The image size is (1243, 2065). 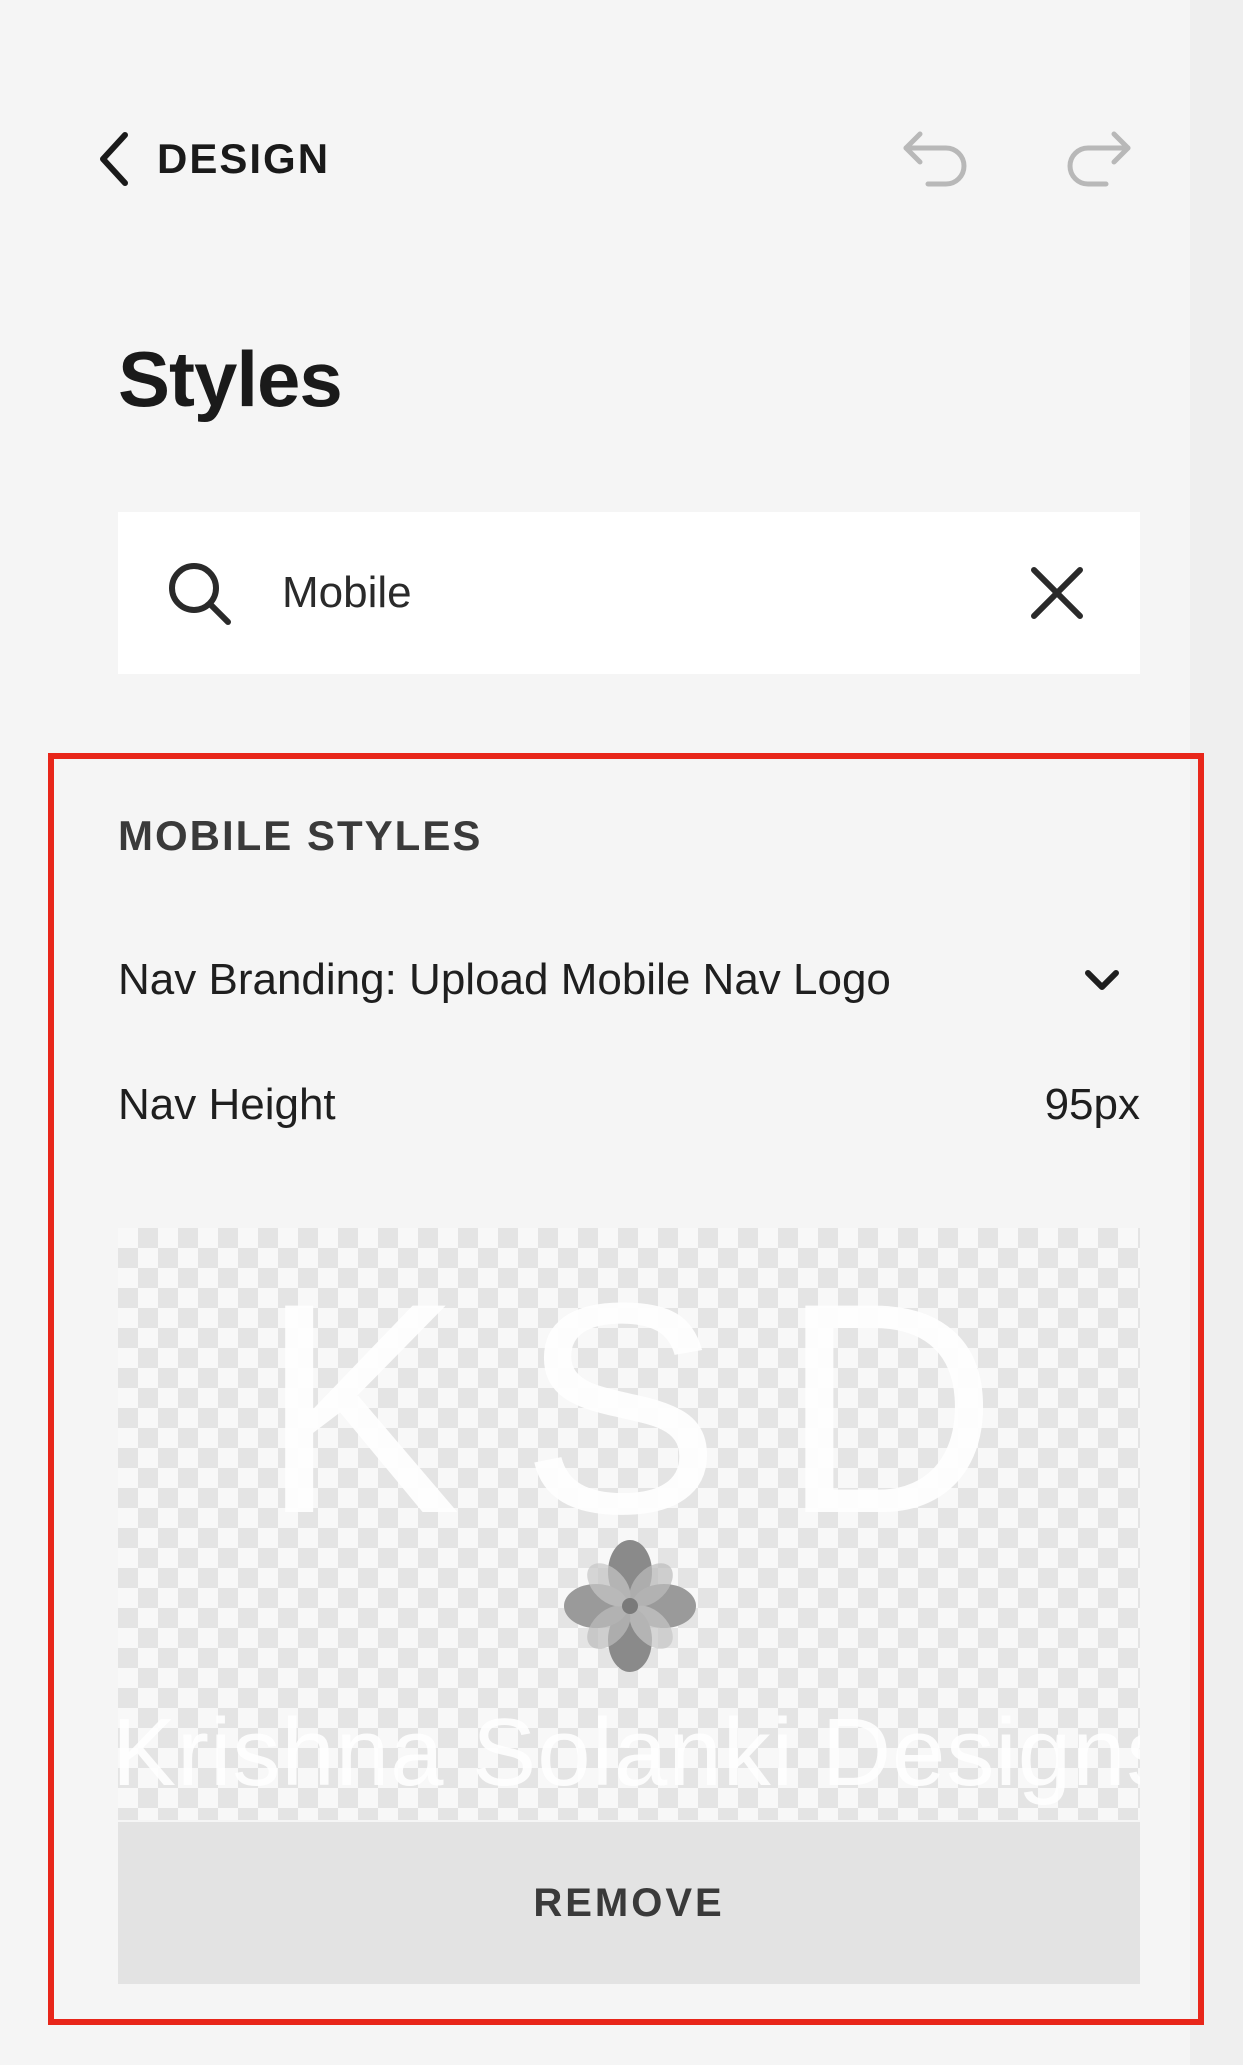 I want to click on redo-icon, so click(x=1099, y=159).